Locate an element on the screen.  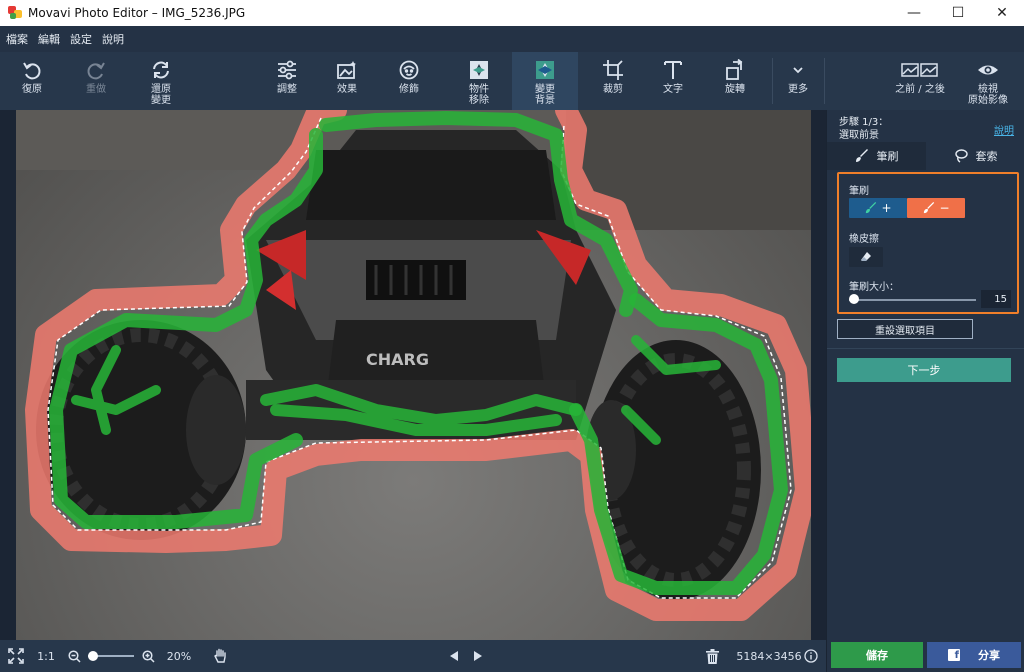
eraser-button is located at coordinates (866, 257).